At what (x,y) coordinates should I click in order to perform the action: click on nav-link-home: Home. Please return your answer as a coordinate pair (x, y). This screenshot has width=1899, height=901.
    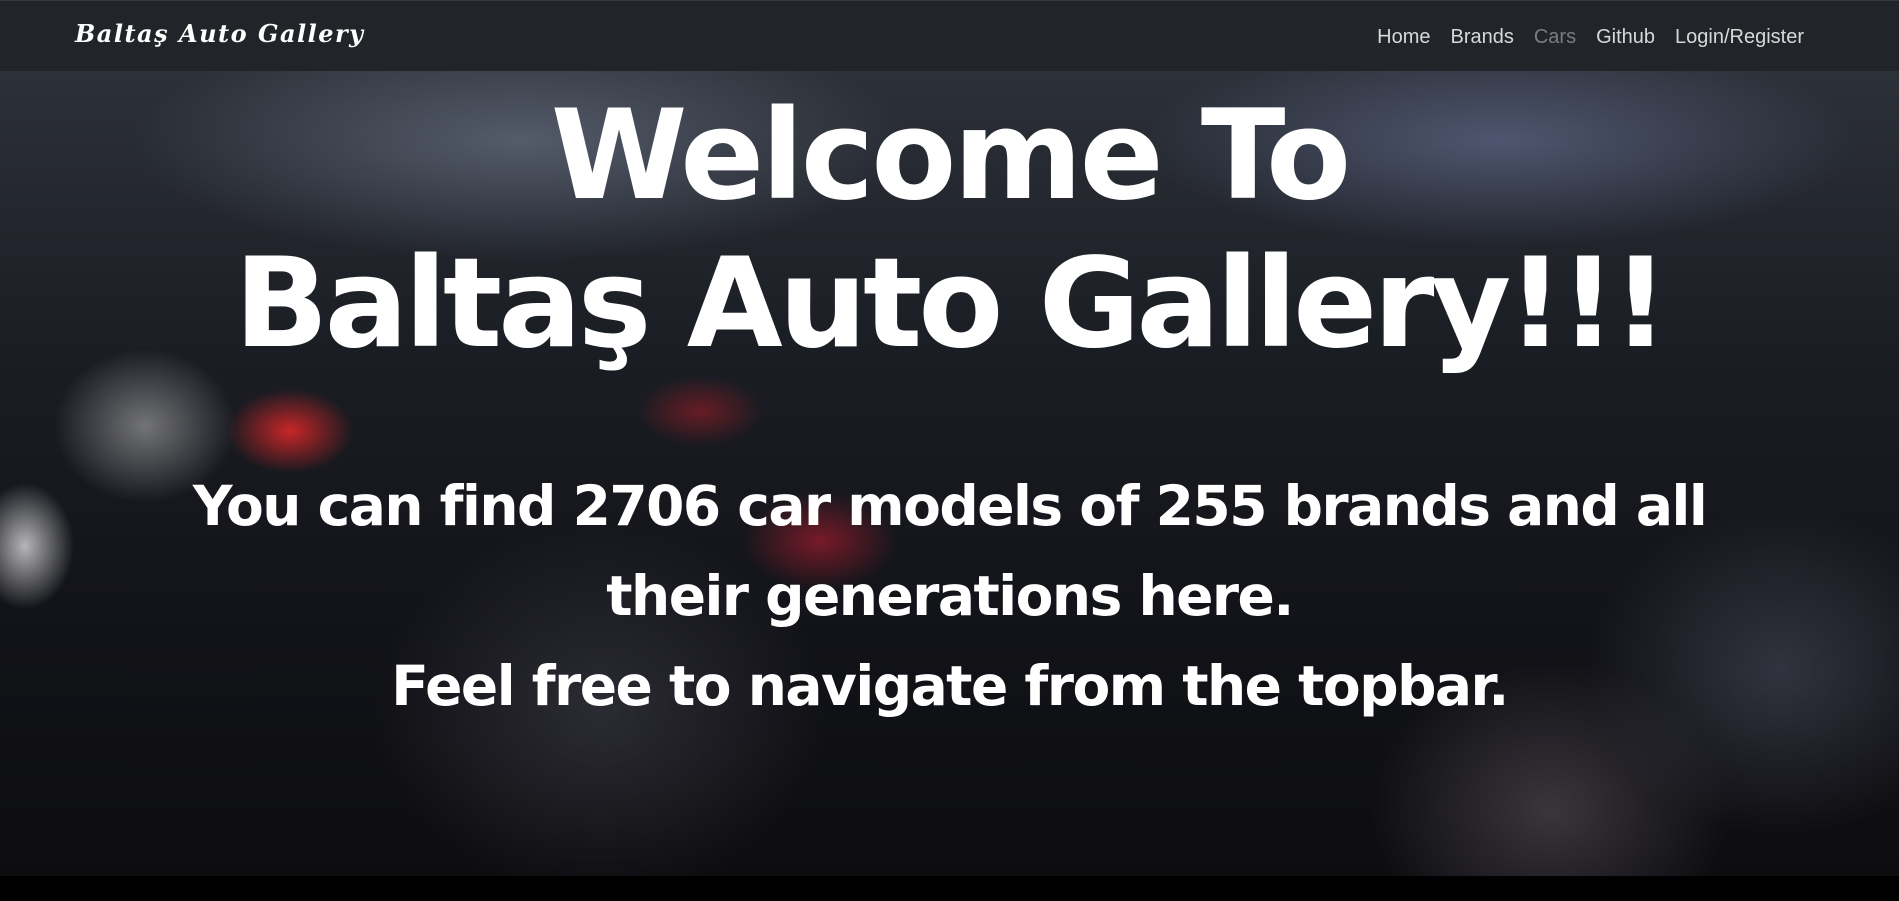
    Looking at the image, I should click on (1403, 37).